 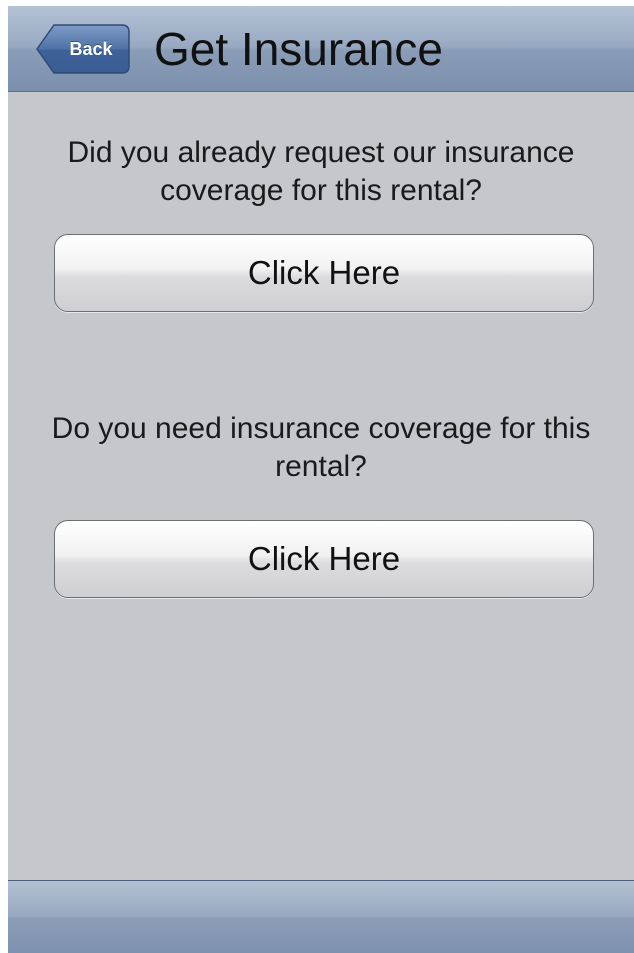 I want to click on already-requested-button-label: Click Here, so click(x=324, y=272).